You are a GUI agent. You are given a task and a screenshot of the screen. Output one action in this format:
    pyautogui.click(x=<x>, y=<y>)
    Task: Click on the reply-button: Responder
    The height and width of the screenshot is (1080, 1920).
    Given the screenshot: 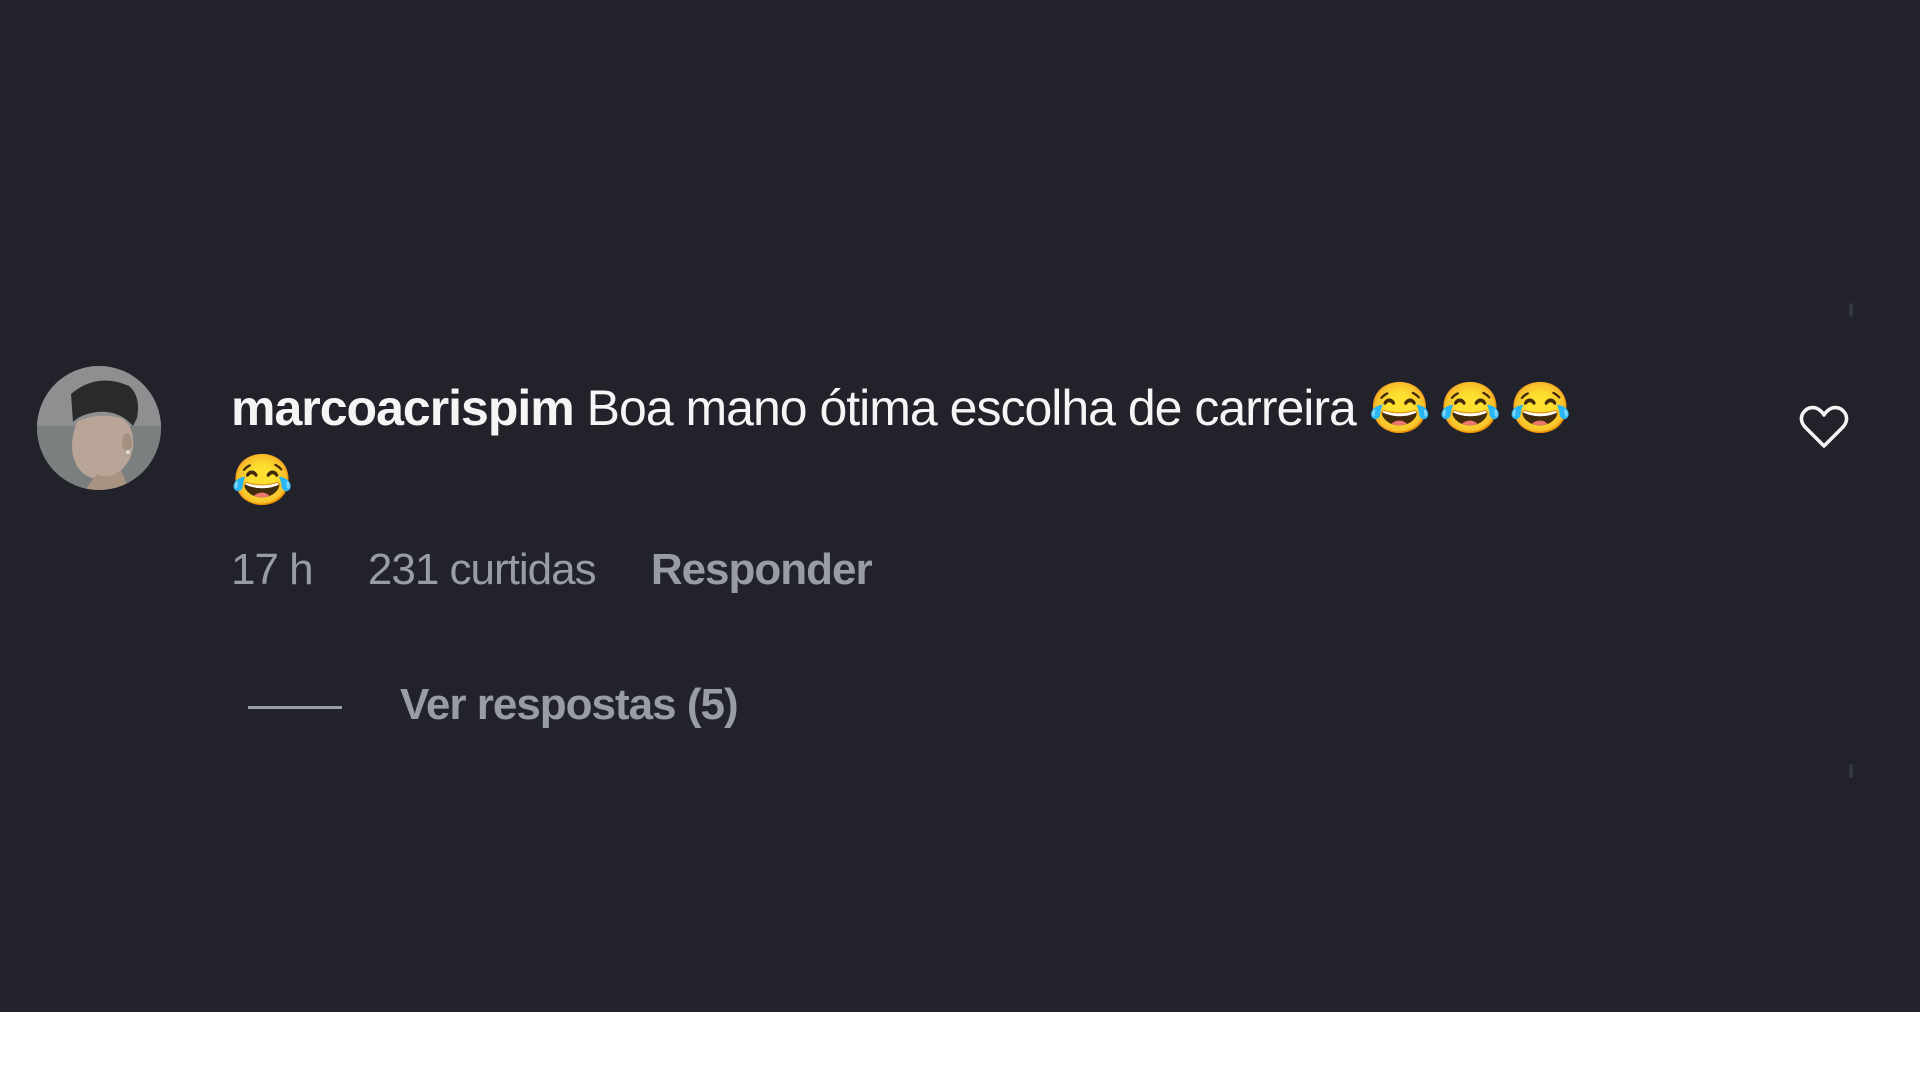 What is the action you would take?
    pyautogui.click(x=762, y=570)
    